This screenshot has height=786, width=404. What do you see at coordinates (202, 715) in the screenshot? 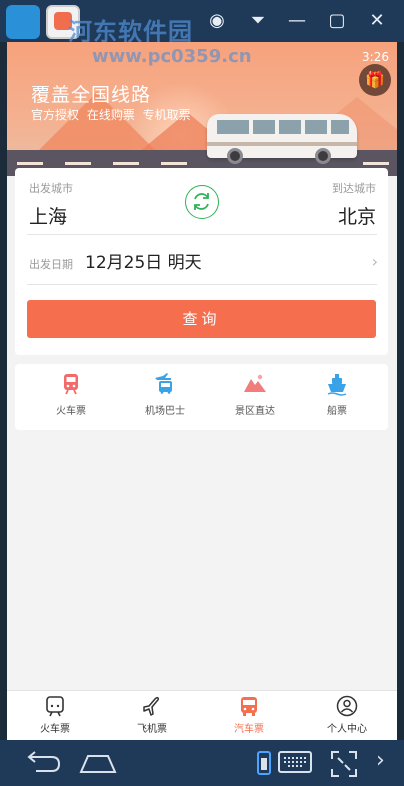
I see `bottom-nav: 火车票 飞机票 汽车票 个人中心` at bounding box center [202, 715].